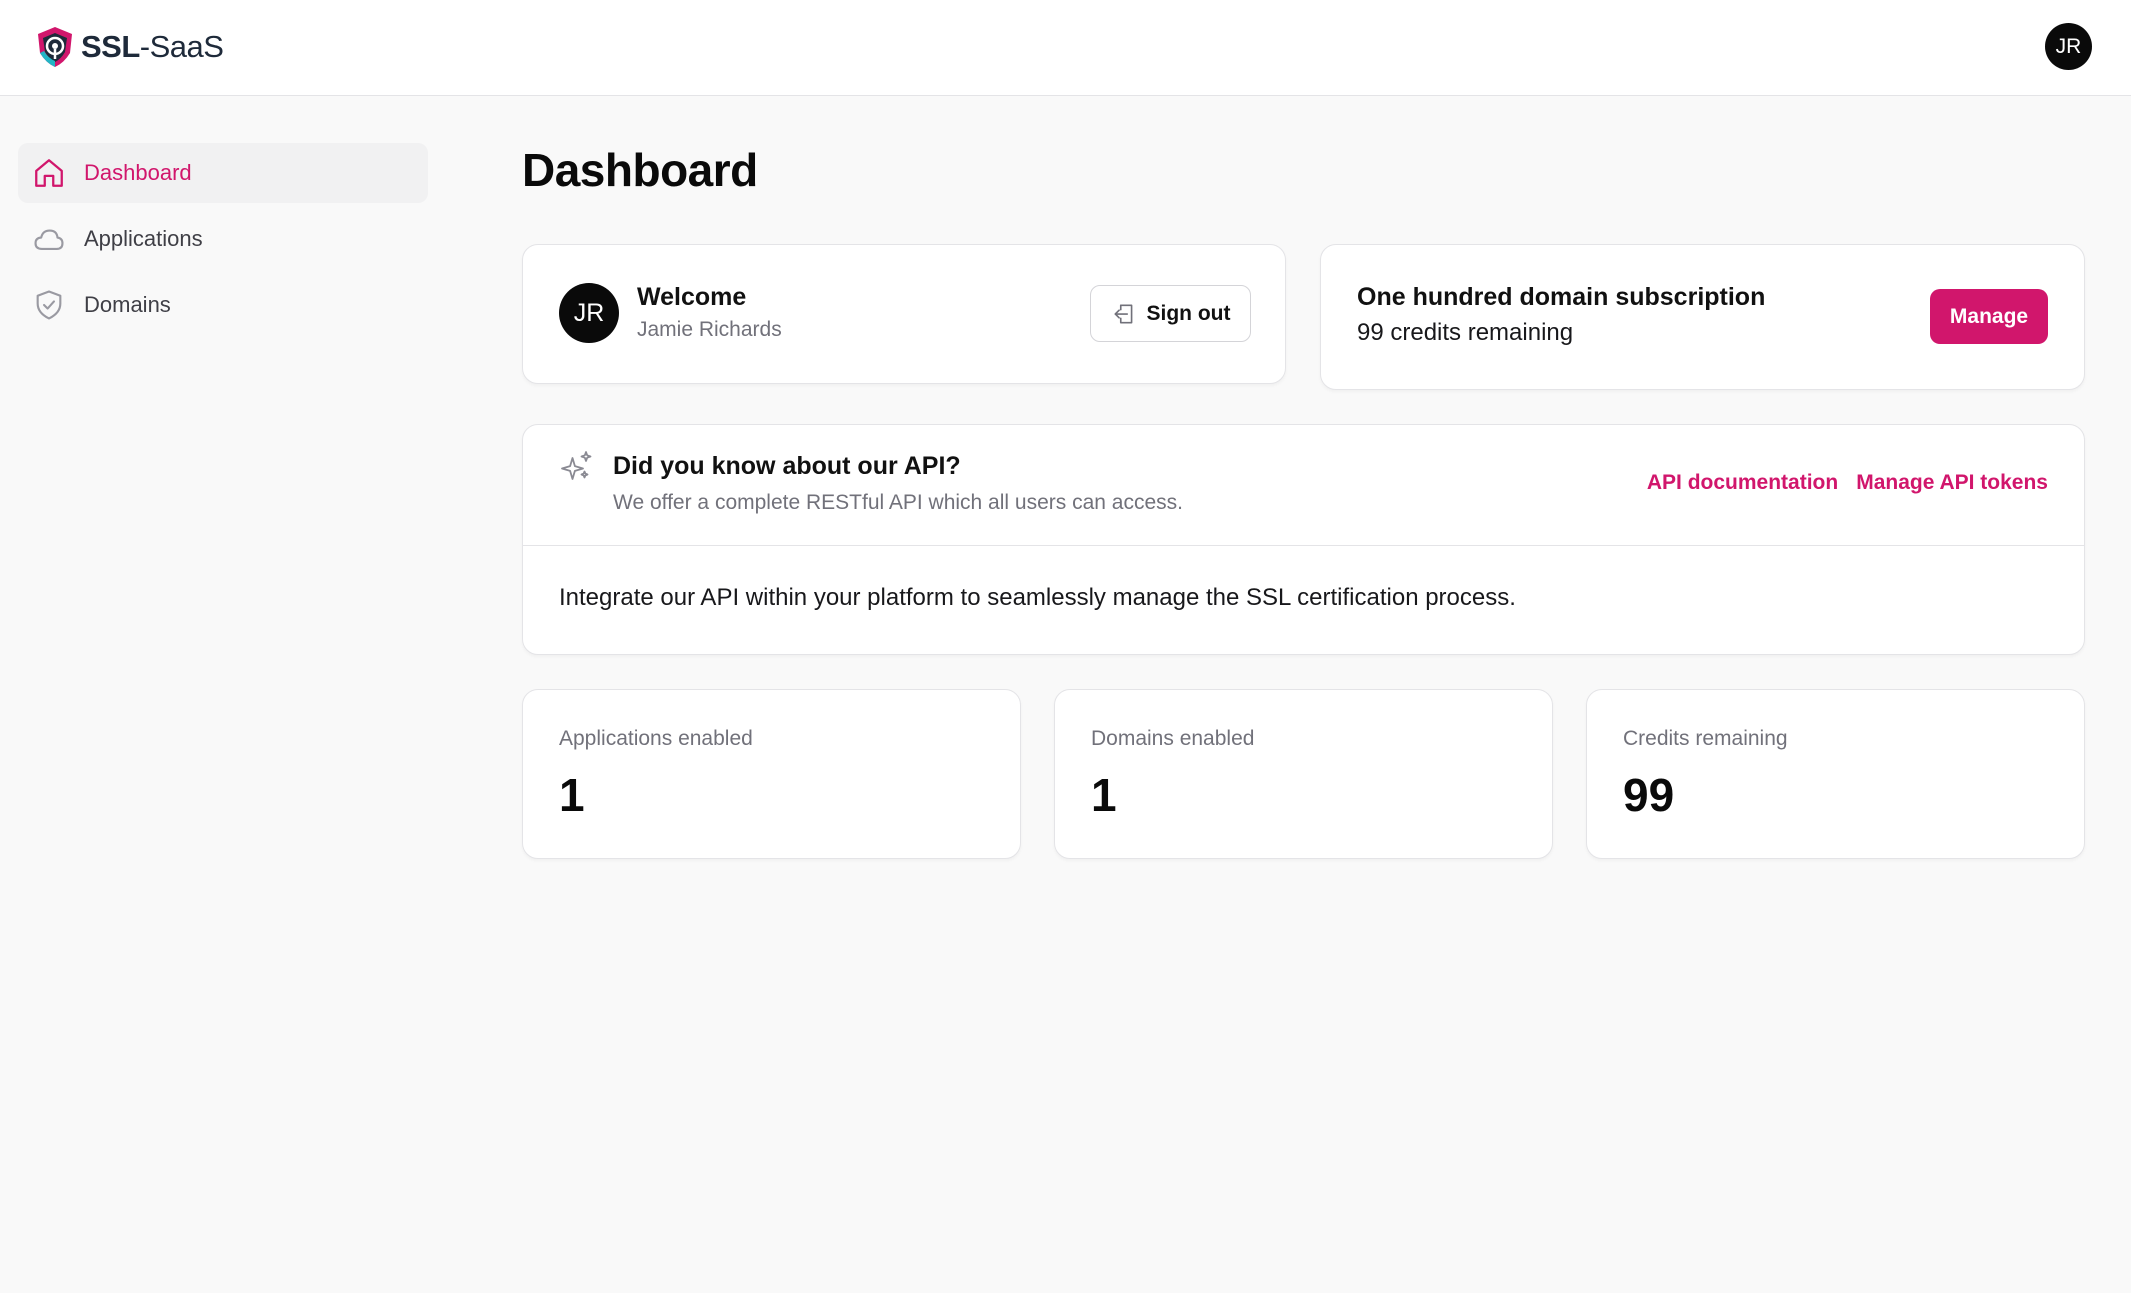 The height and width of the screenshot is (1293, 2131). What do you see at coordinates (1173, 738) in the screenshot?
I see `stat-label: Domains enabled` at bounding box center [1173, 738].